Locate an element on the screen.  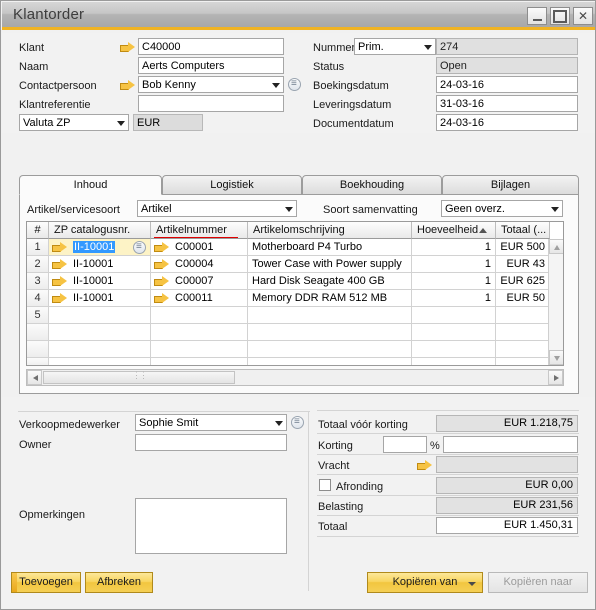
table-row: C00001 is located at coordinates (199, 247).